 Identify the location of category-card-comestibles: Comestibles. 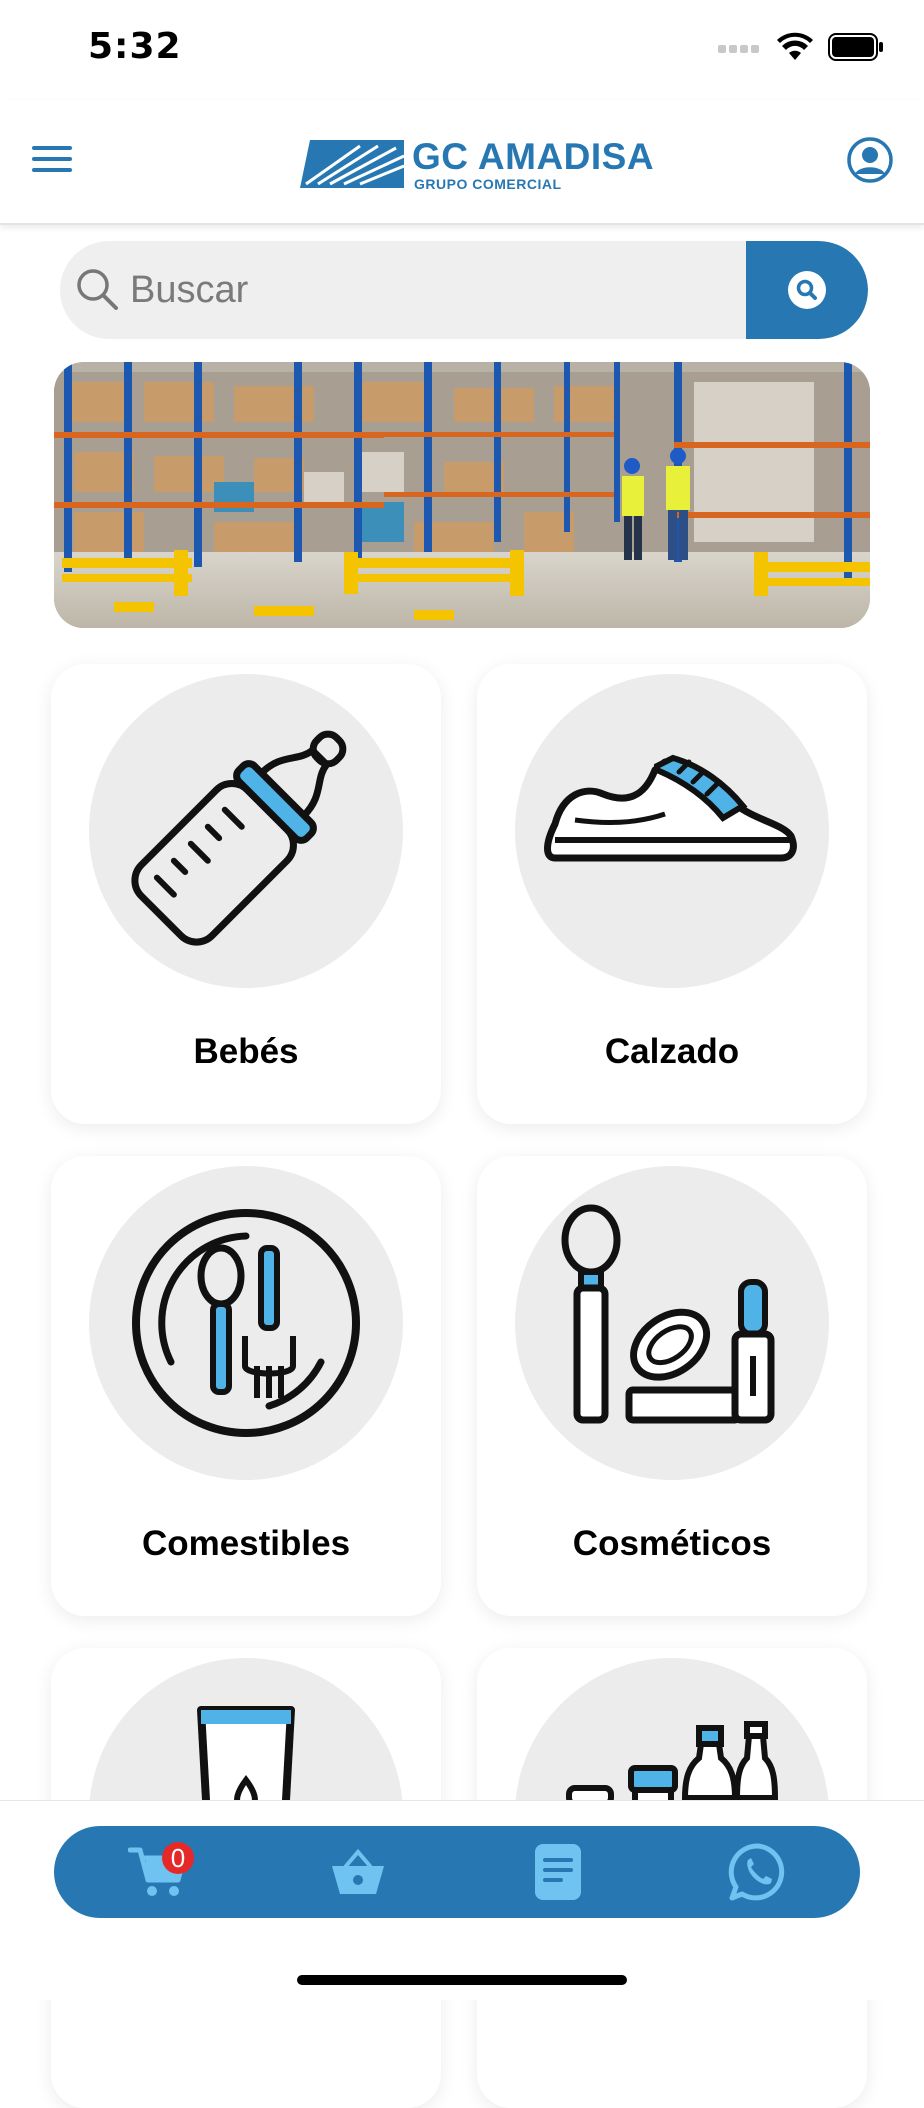
(246, 1386).